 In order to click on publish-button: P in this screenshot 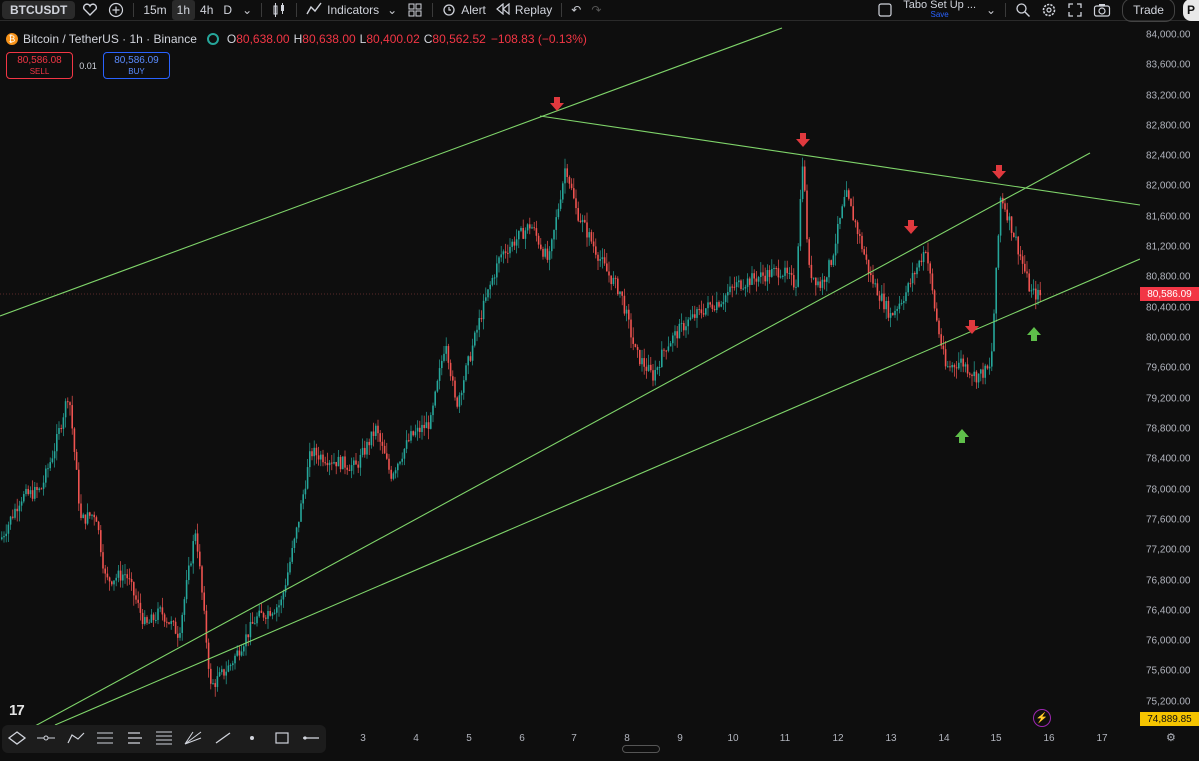, I will do `click(1190, 10)`.